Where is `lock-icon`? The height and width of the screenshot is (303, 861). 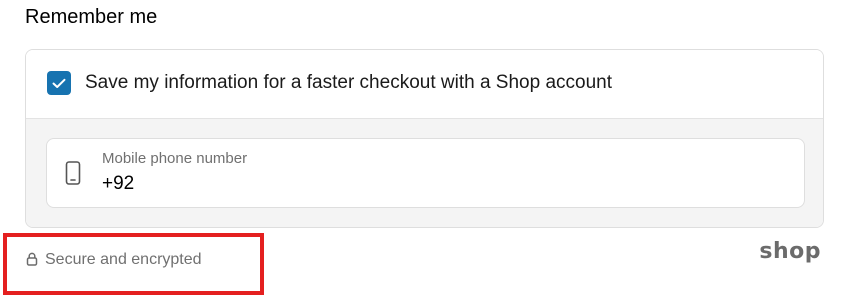
lock-icon is located at coordinates (32, 259).